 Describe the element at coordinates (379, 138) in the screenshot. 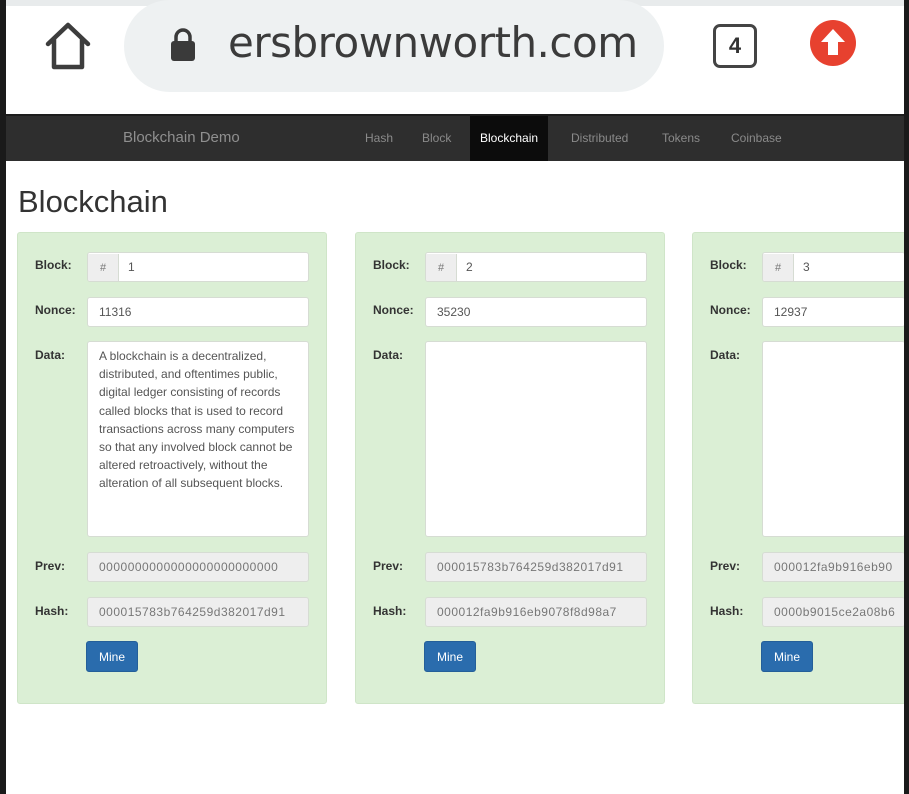

I see `nav-hash: Hash` at that location.